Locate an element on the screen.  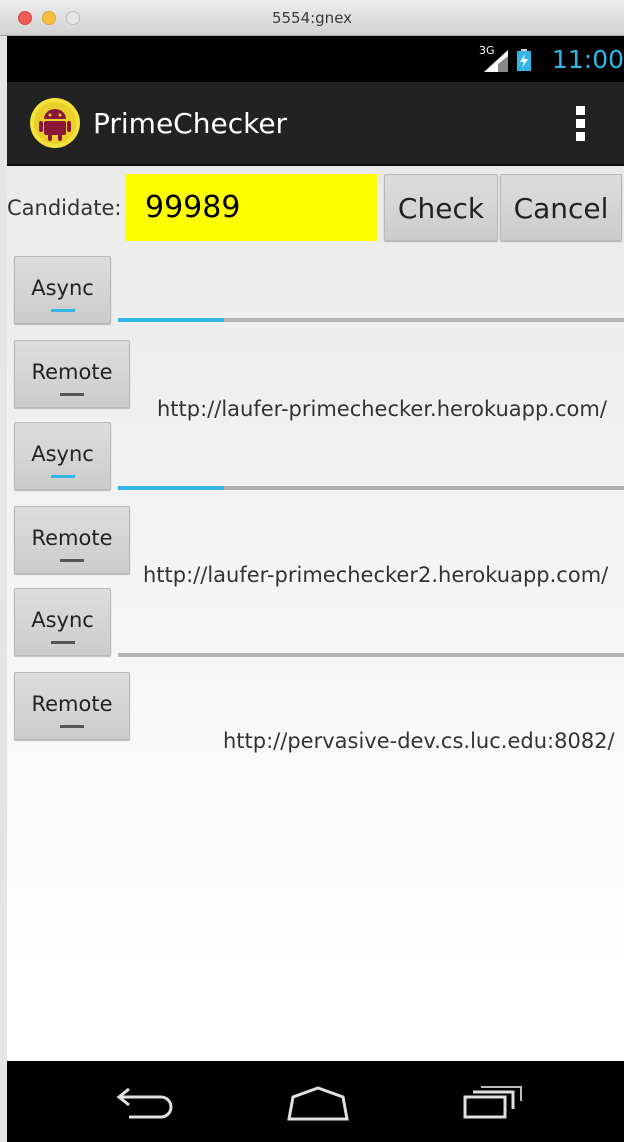
window-title: 5554:gnex is located at coordinates (312, 18).